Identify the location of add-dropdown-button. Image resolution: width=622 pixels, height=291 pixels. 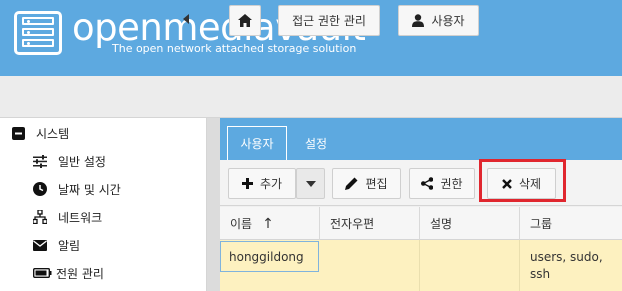
(310, 183).